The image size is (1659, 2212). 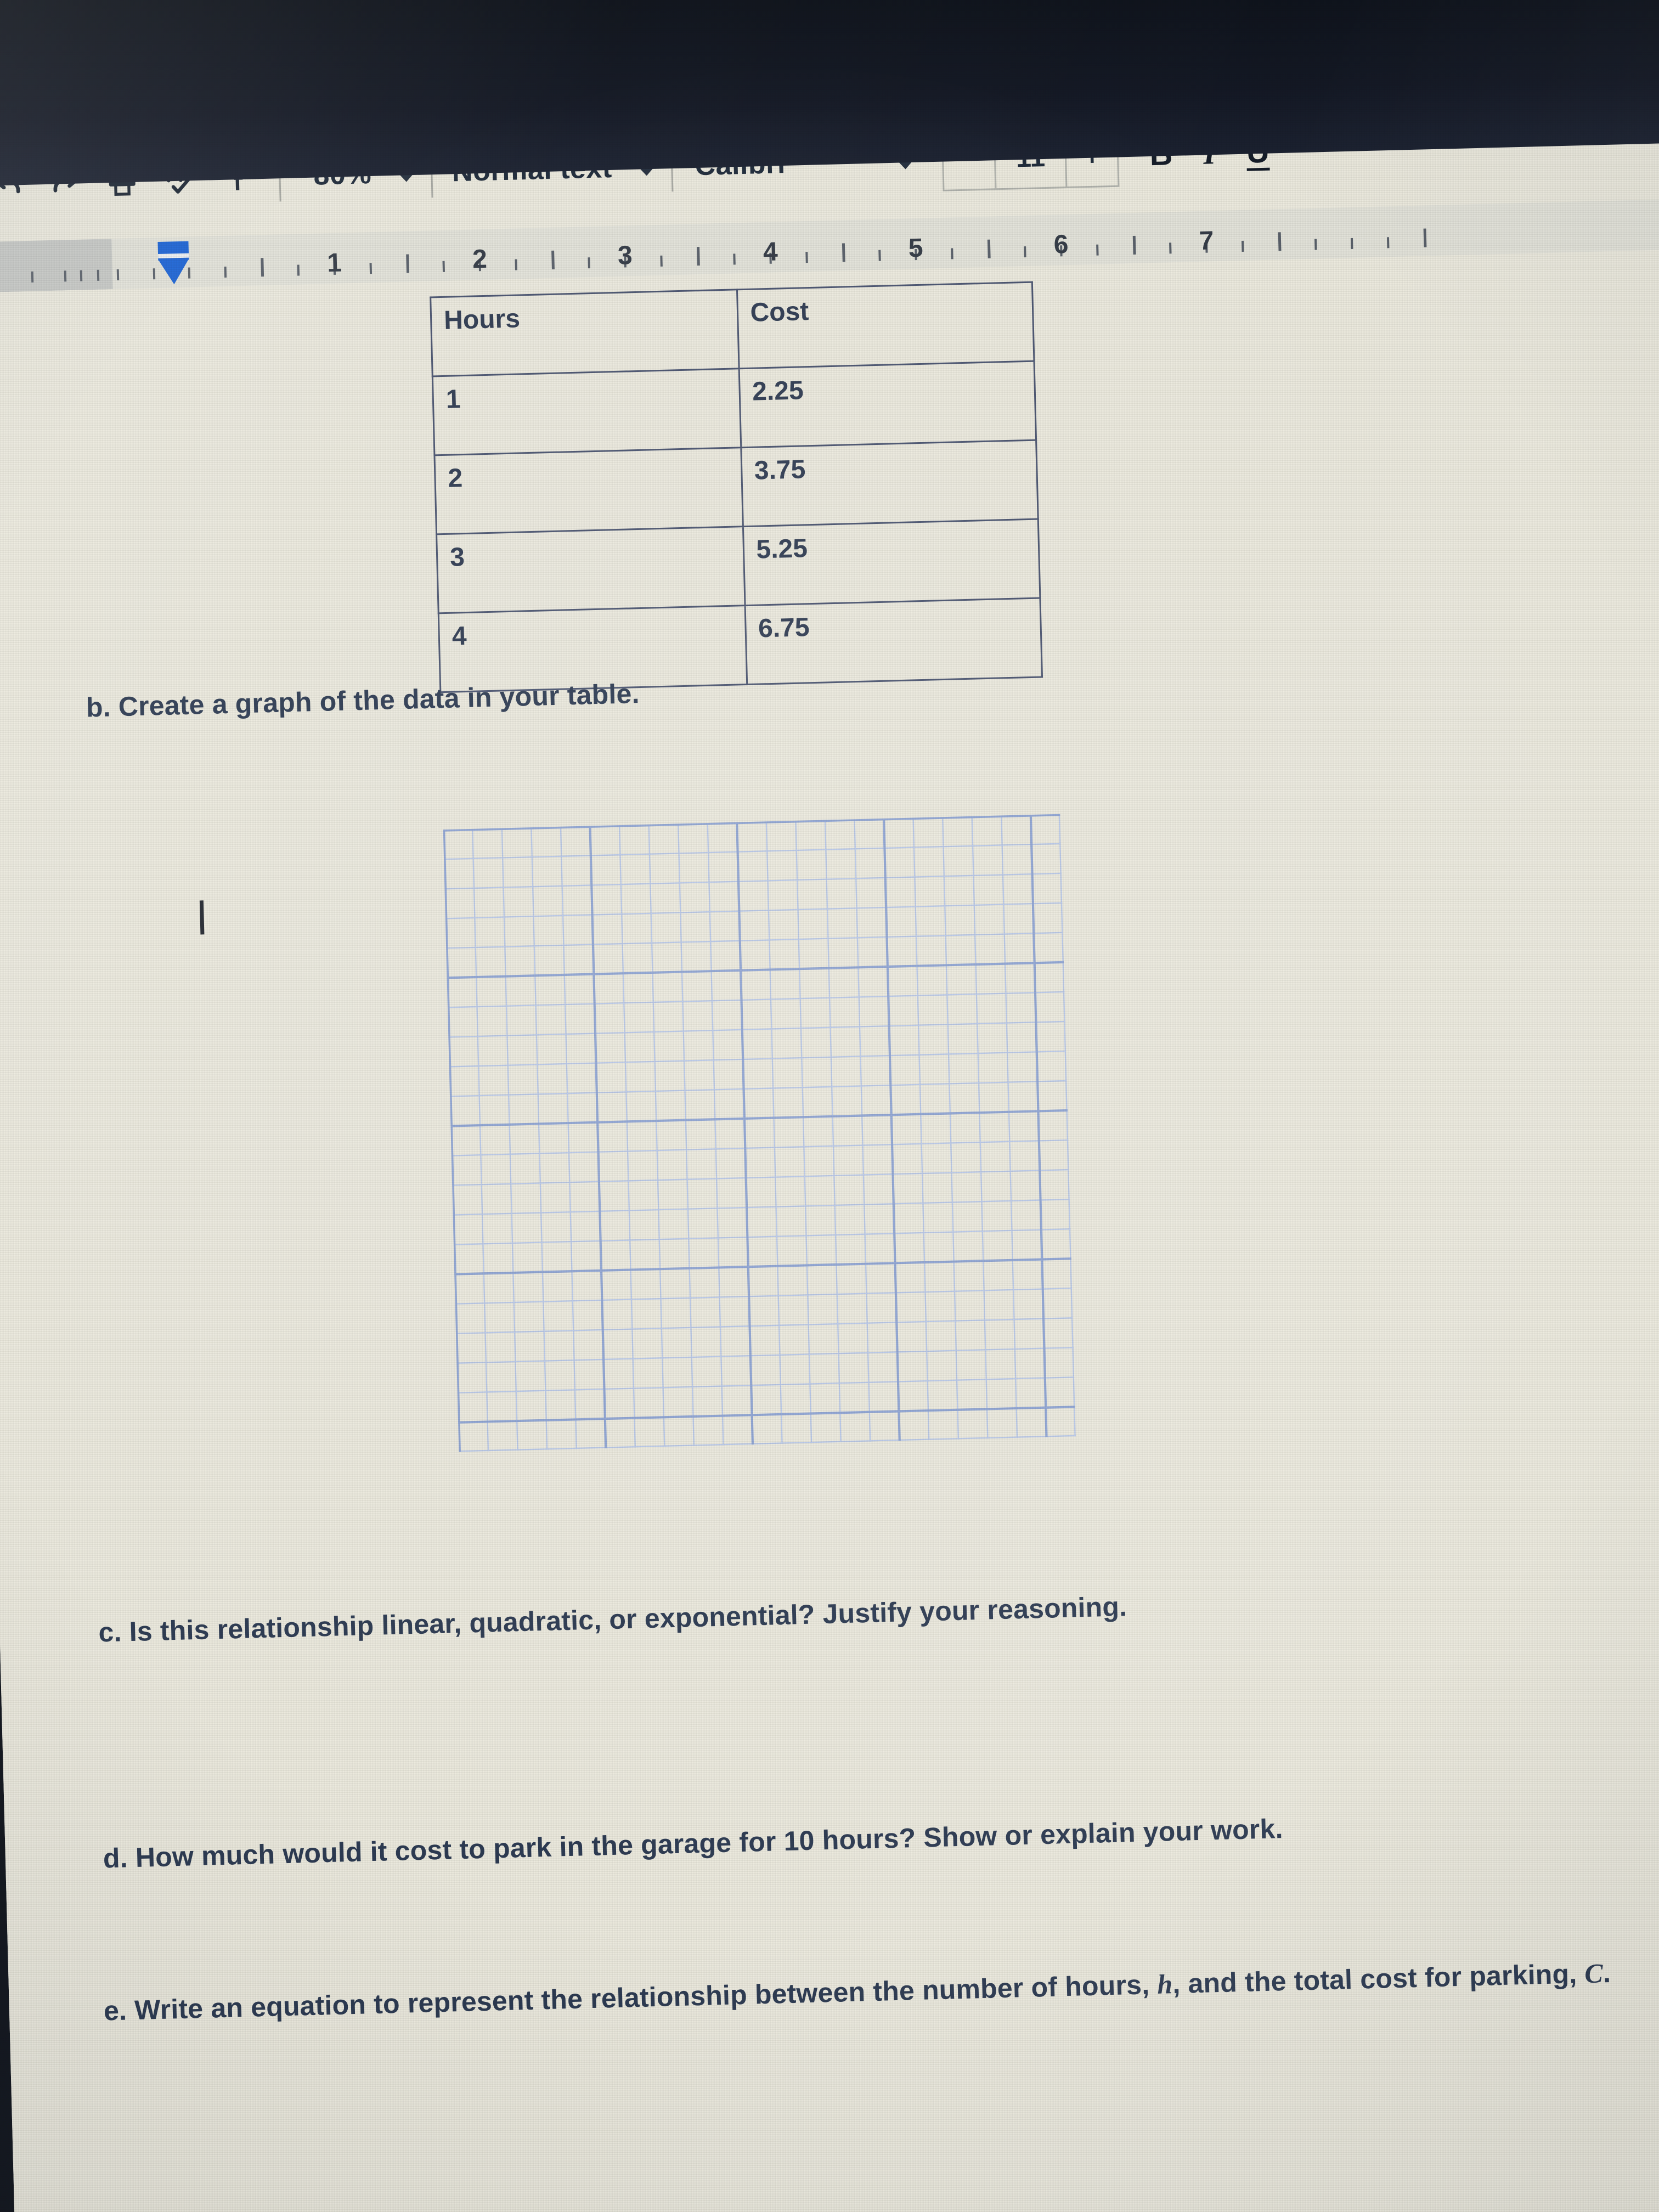 What do you see at coordinates (1594, 1973) in the screenshot?
I see `variable-c: C` at bounding box center [1594, 1973].